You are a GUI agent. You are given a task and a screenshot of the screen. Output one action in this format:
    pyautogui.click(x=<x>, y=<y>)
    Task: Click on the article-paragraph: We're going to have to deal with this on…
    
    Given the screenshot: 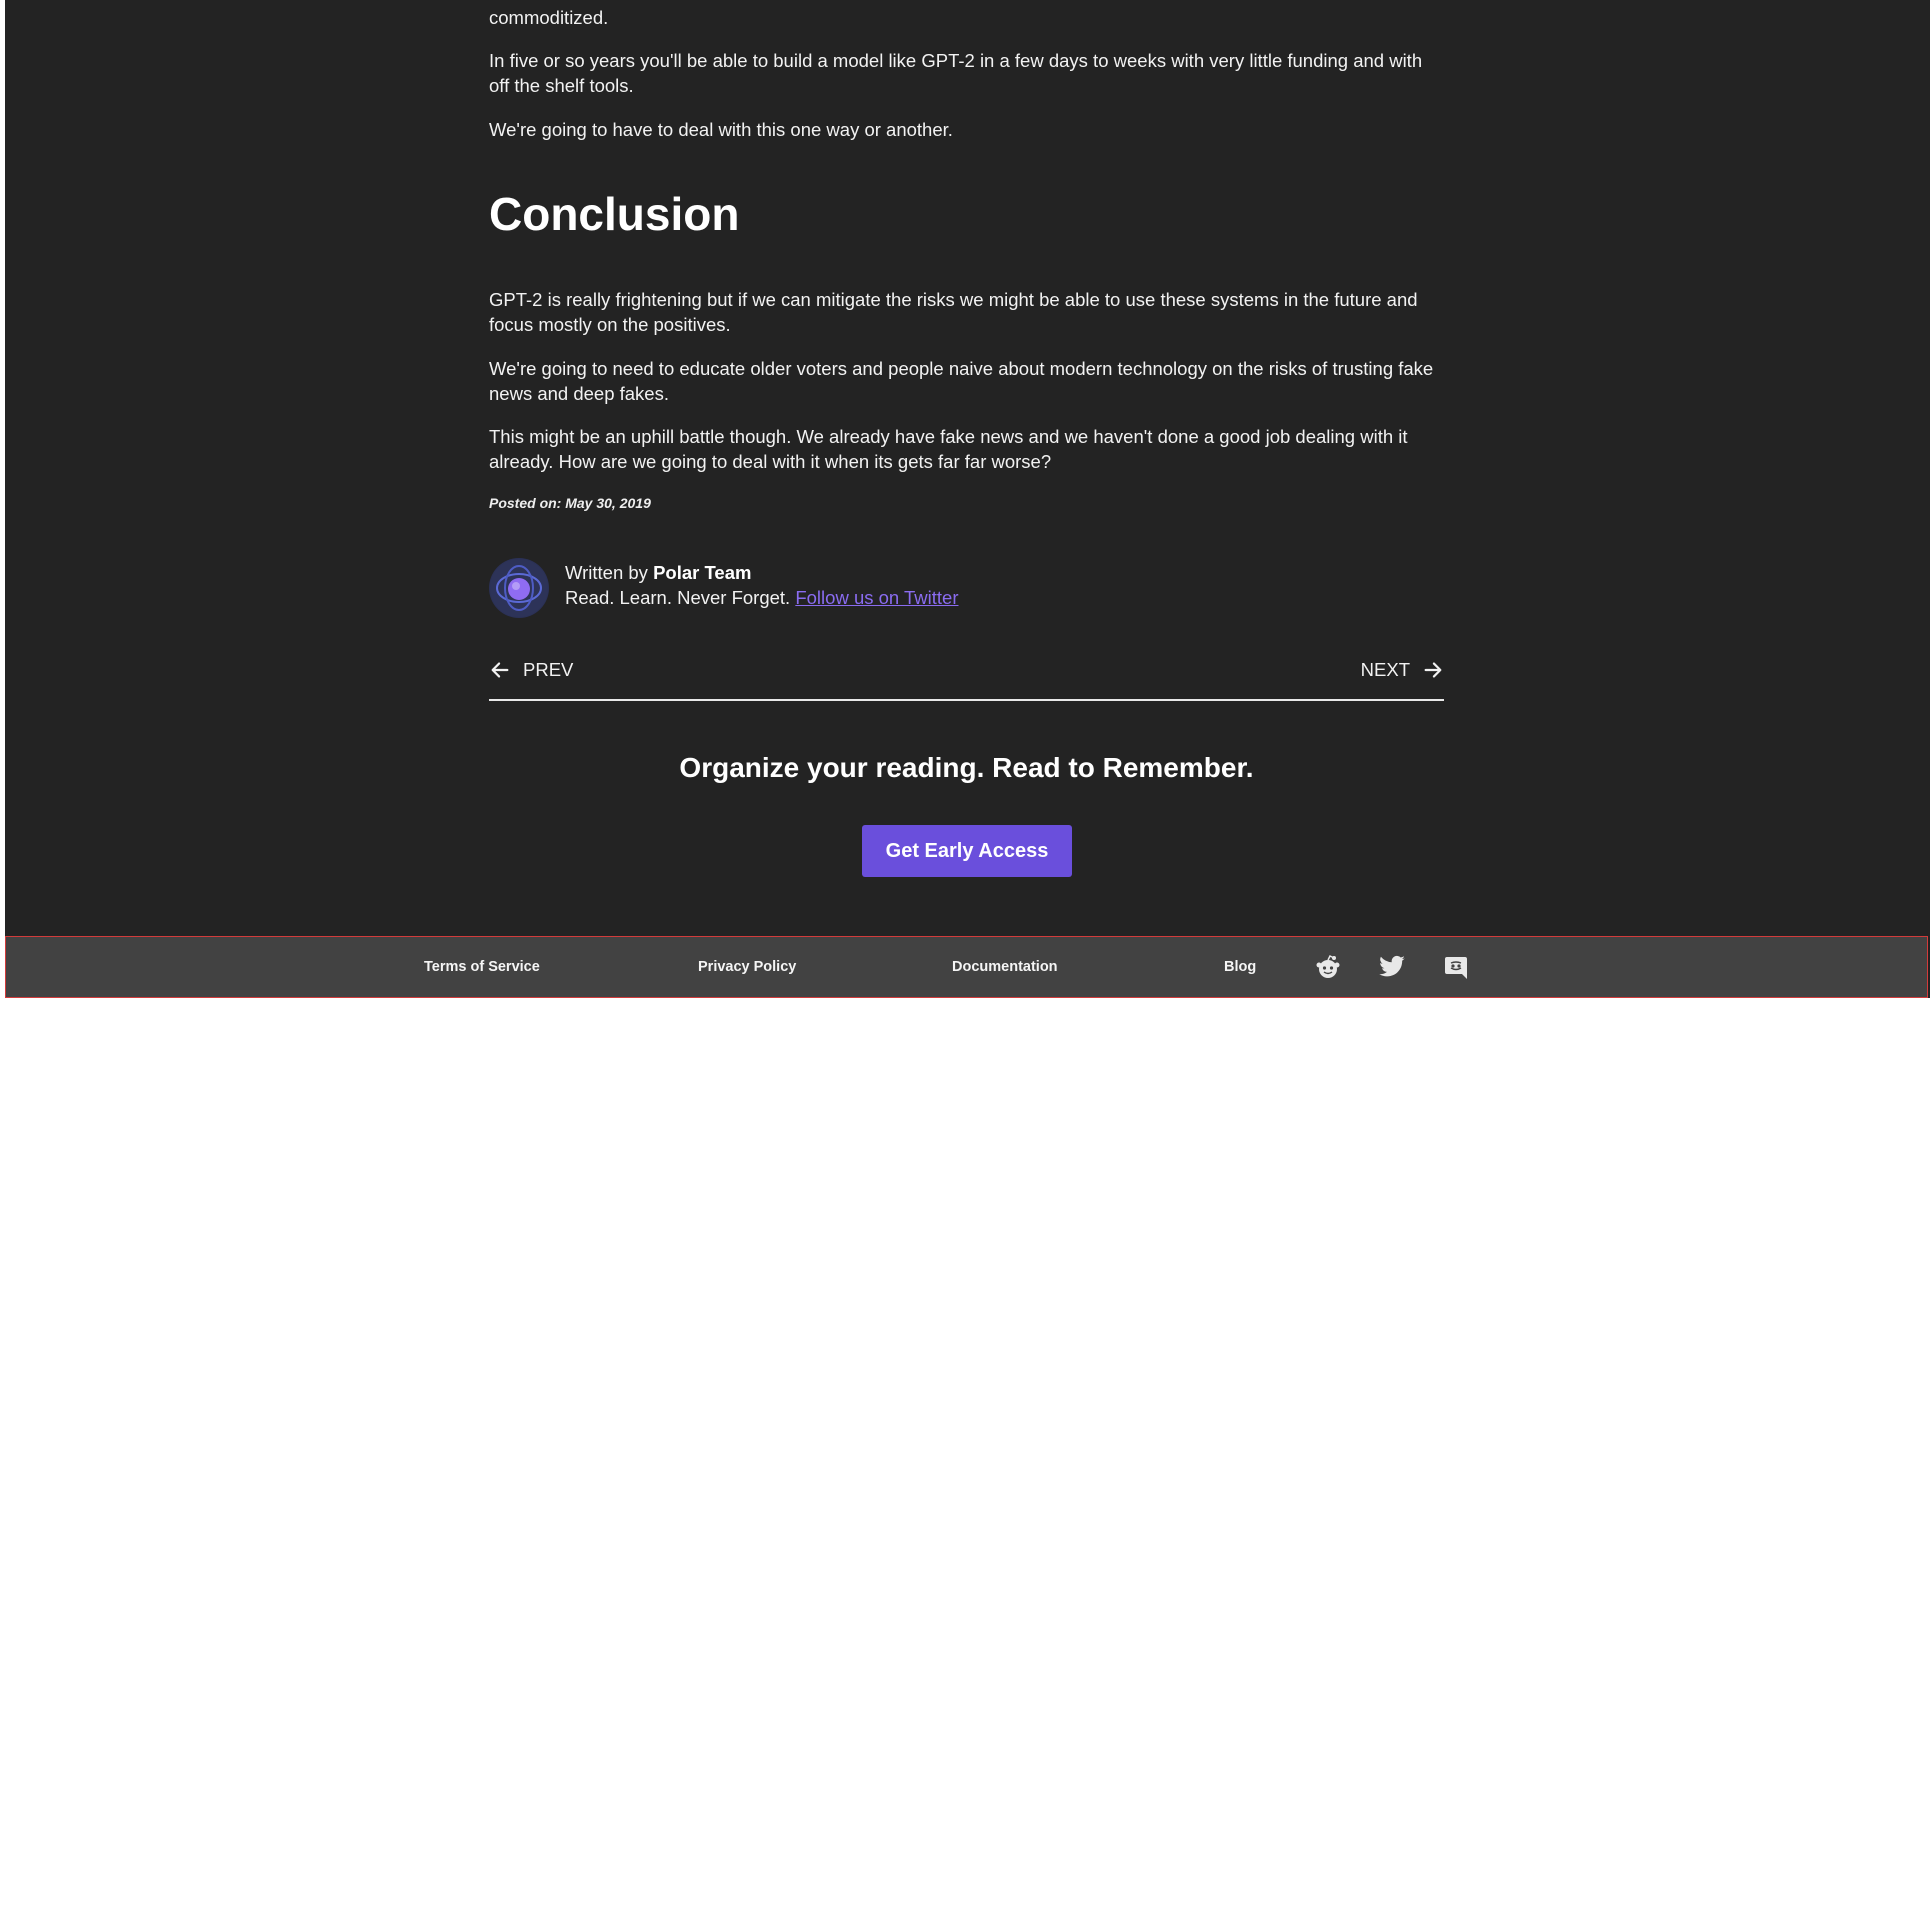 What is the action you would take?
    pyautogui.click(x=721, y=129)
    